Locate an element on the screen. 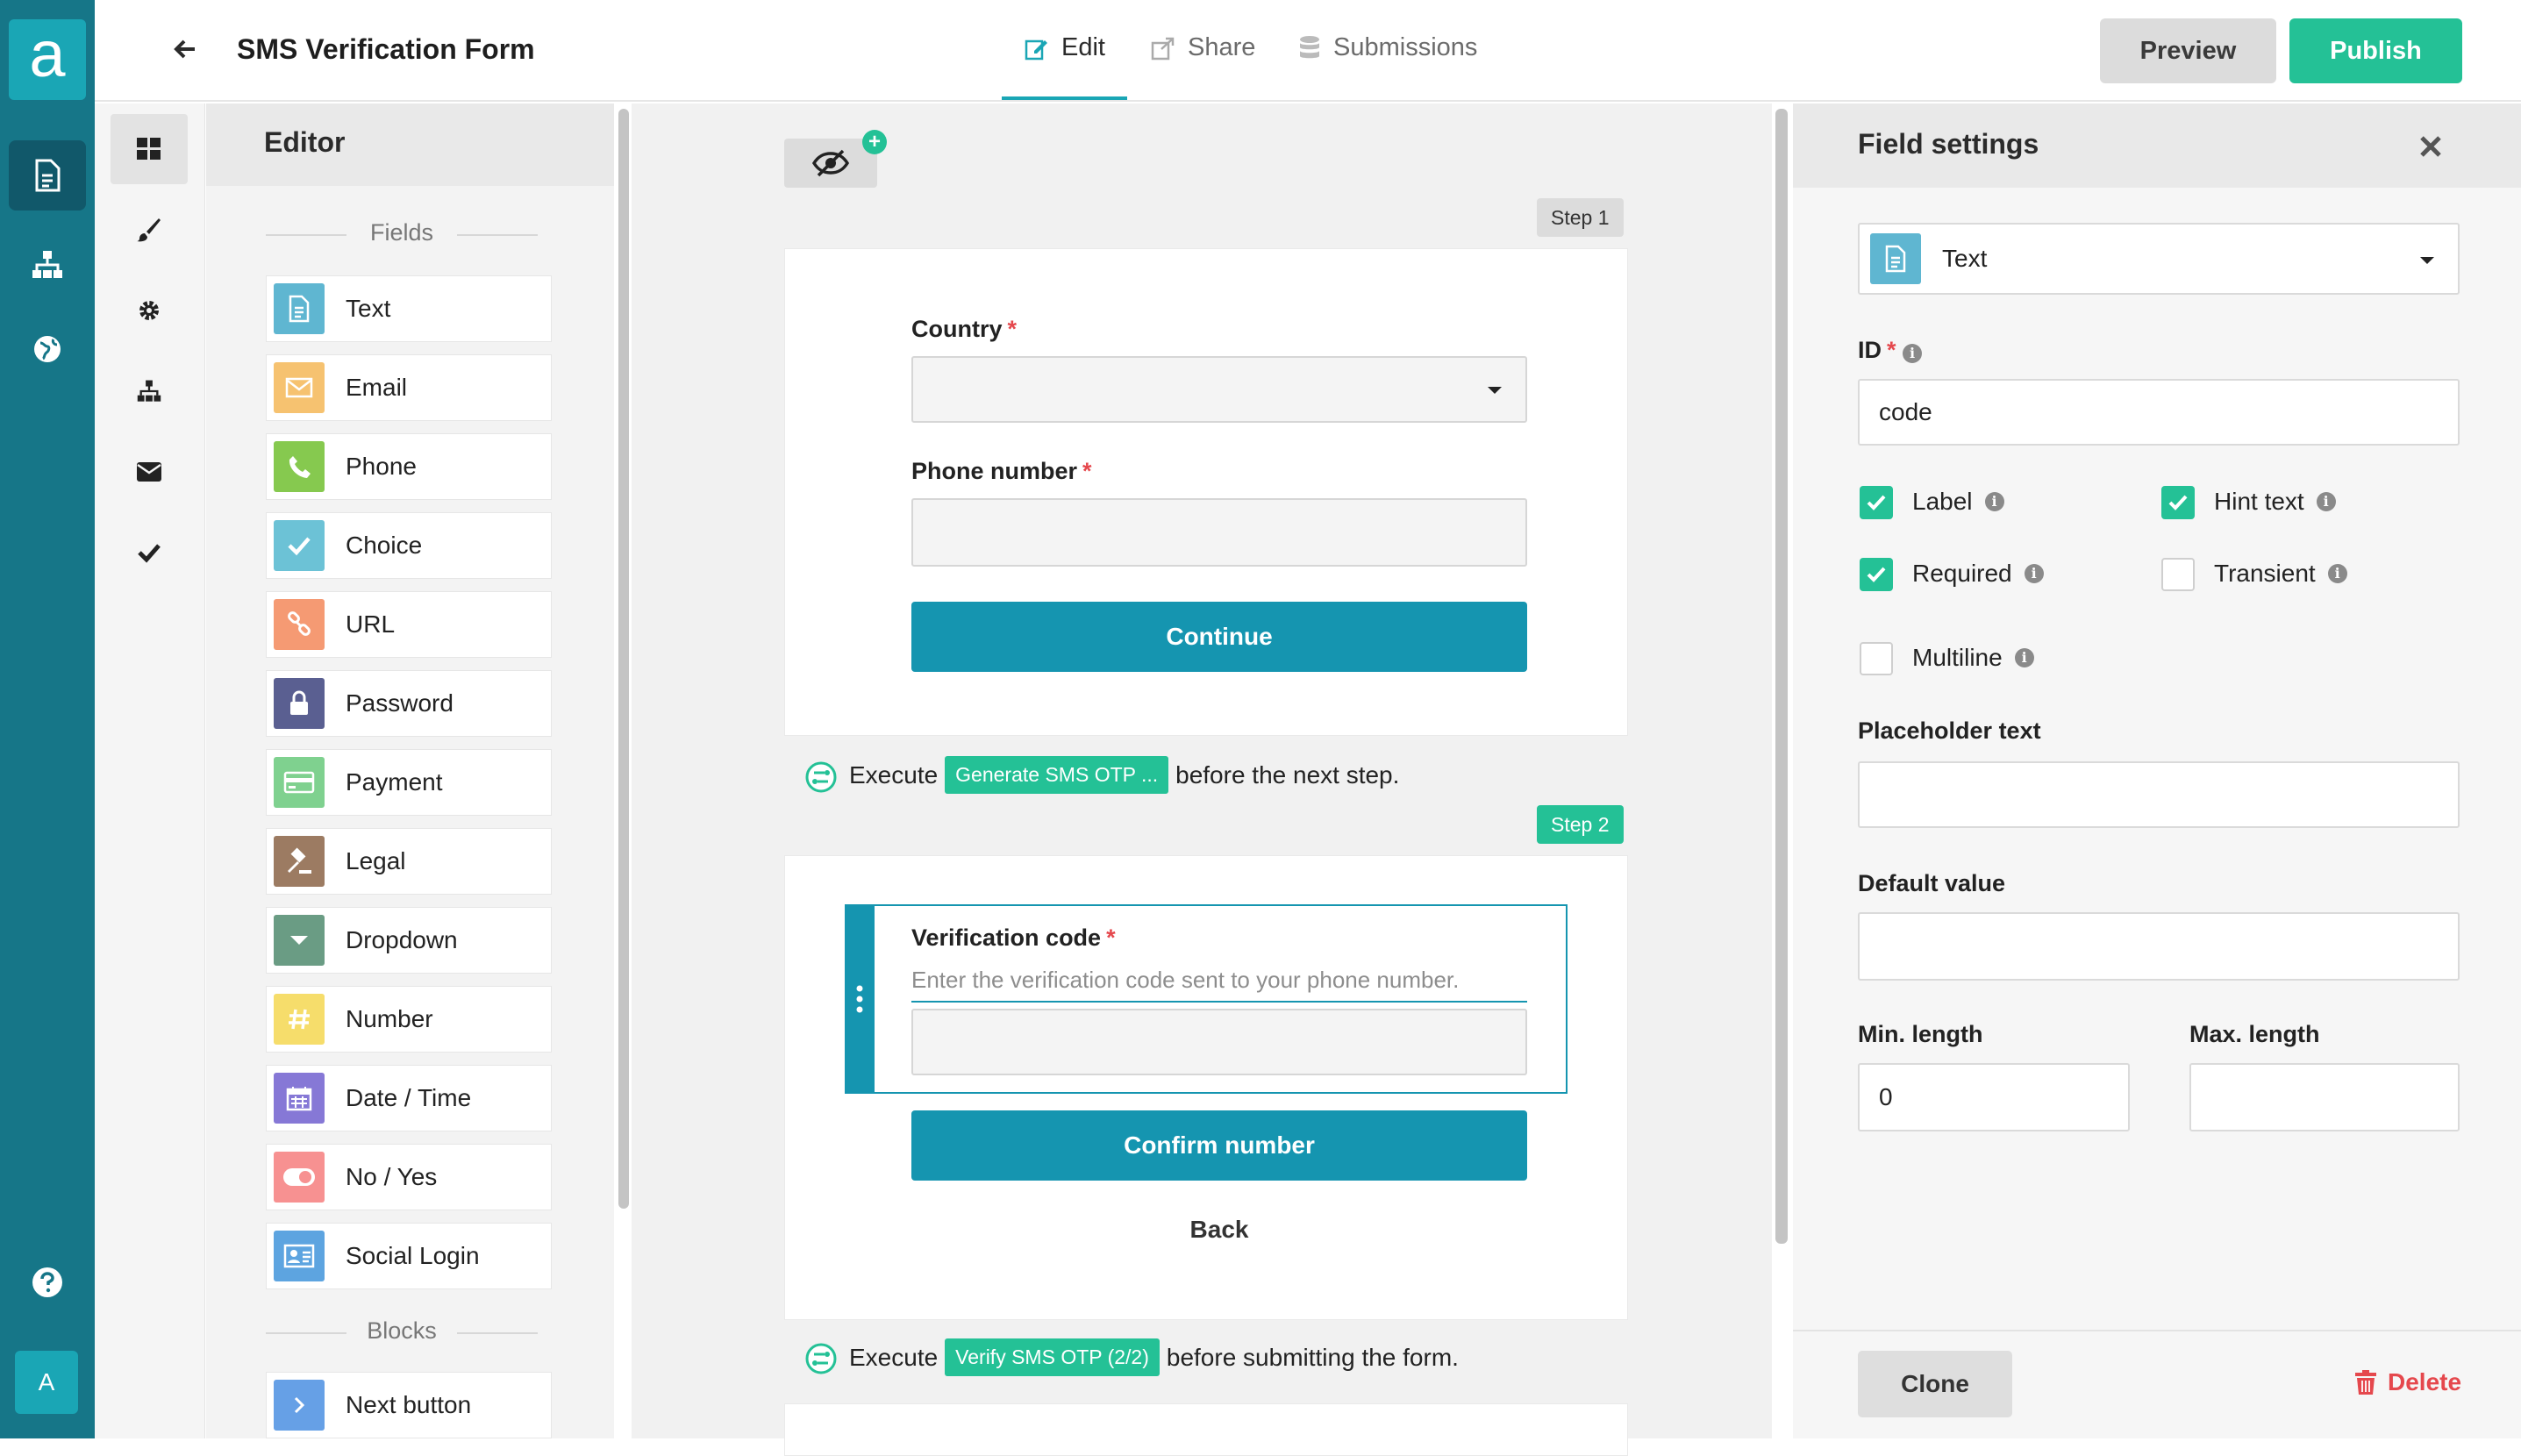 The height and width of the screenshot is (1456, 2521). field-item-label: Email is located at coordinates (377, 387).